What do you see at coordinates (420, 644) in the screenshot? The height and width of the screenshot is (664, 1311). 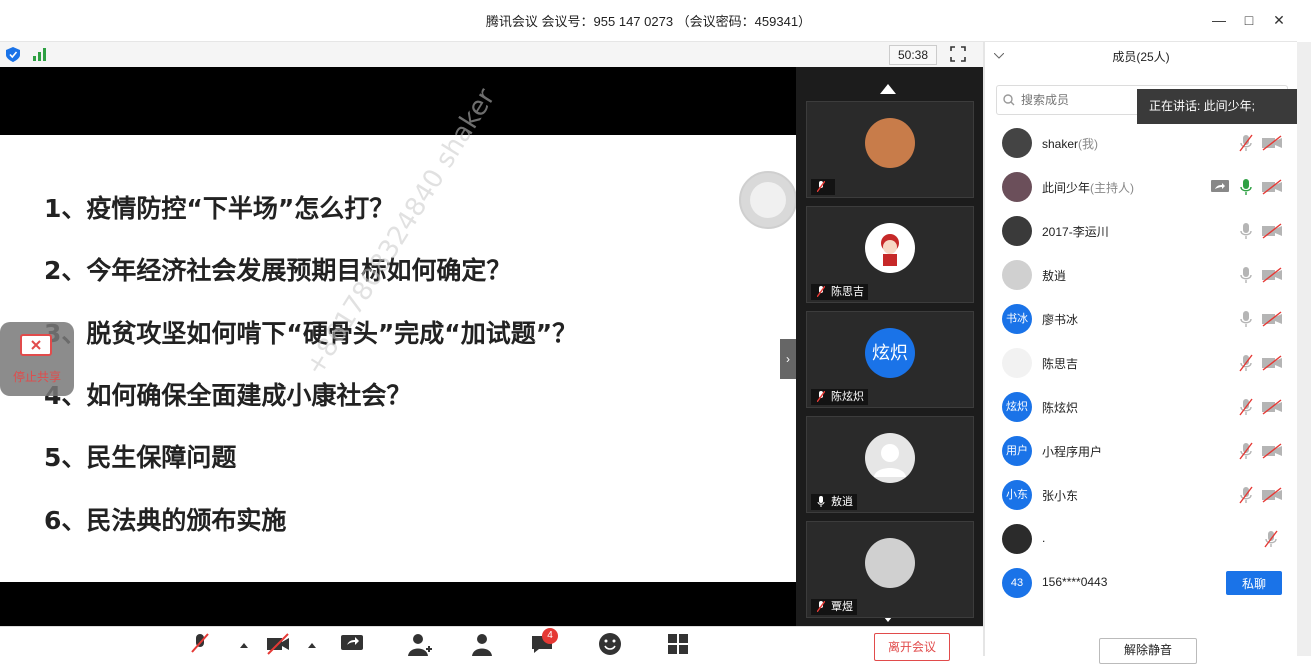 I see `invite-icon` at bounding box center [420, 644].